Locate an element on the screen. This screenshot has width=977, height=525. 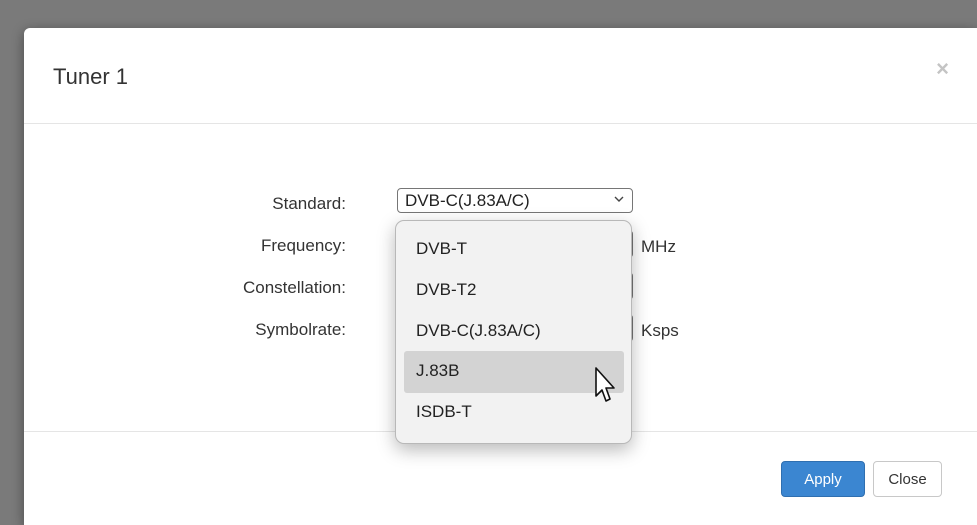
standard-select: DVB-C(J.83A/C) is located at coordinates (515, 200).